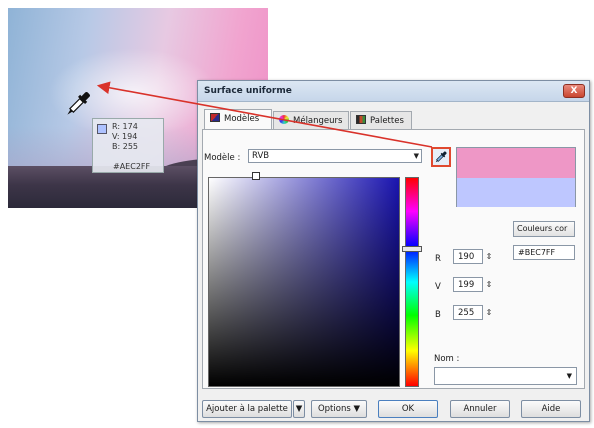 The width and height of the screenshot is (594, 428). I want to click on tab-modeles: Modèles, so click(238, 119).